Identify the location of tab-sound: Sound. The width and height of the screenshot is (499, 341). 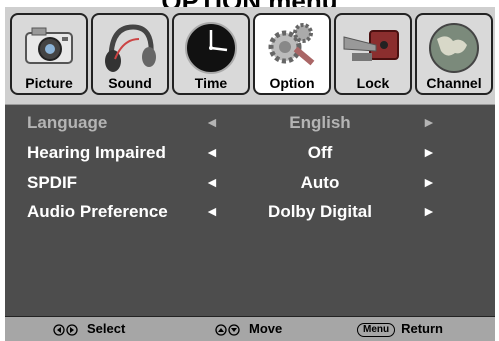
(130, 54).